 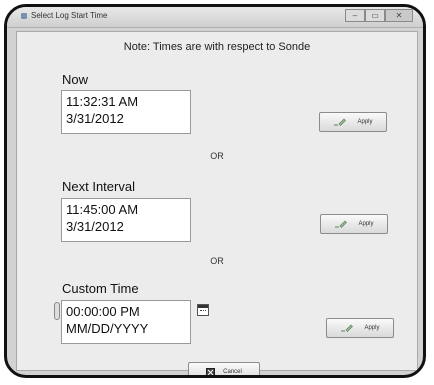 I want to click on or-separator-2: OR, so click(x=217, y=261).